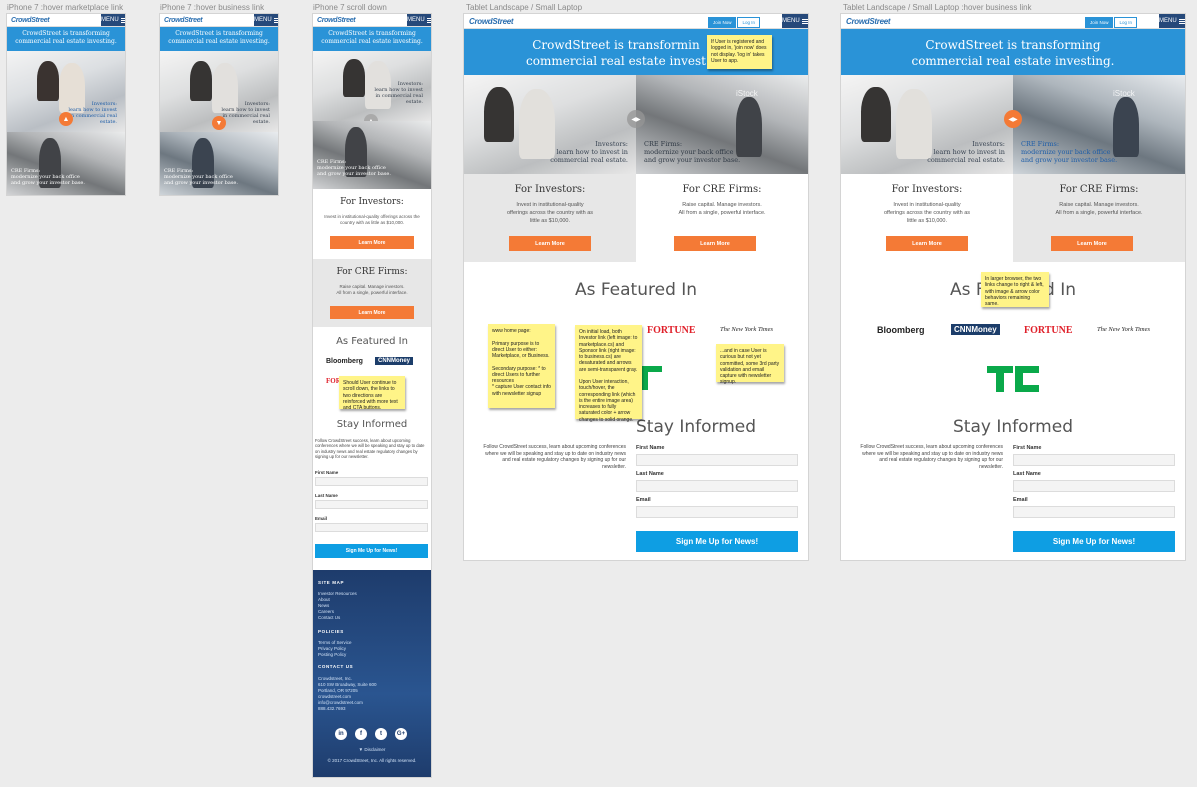 The width and height of the screenshot is (1197, 787). Describe the element at coordinates (381, 734) in the screenshot. I see `twitter-icon: t` at that location.